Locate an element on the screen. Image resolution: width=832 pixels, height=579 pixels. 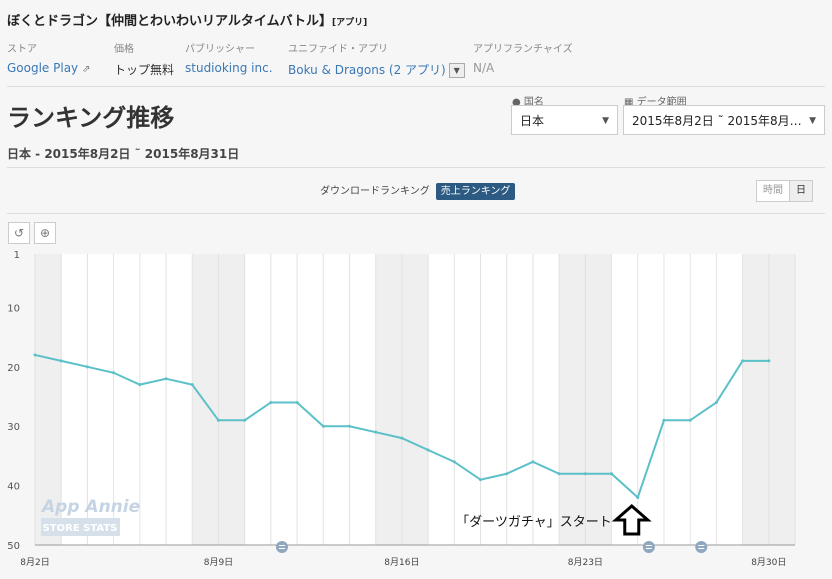
page-title: ランキング推移 is located at coordinates (91, 118).